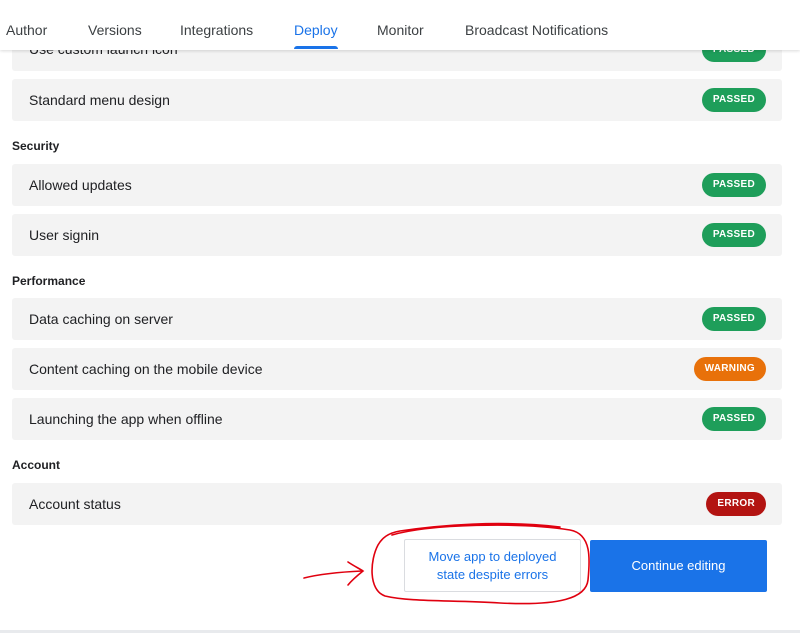 Image resolution: width=800 pixels, height=633 pixels. What do you see at coordinates (80, 185) in the screenshot?
I see `check-label: Allowed updates` at bounding box center [80, 185].